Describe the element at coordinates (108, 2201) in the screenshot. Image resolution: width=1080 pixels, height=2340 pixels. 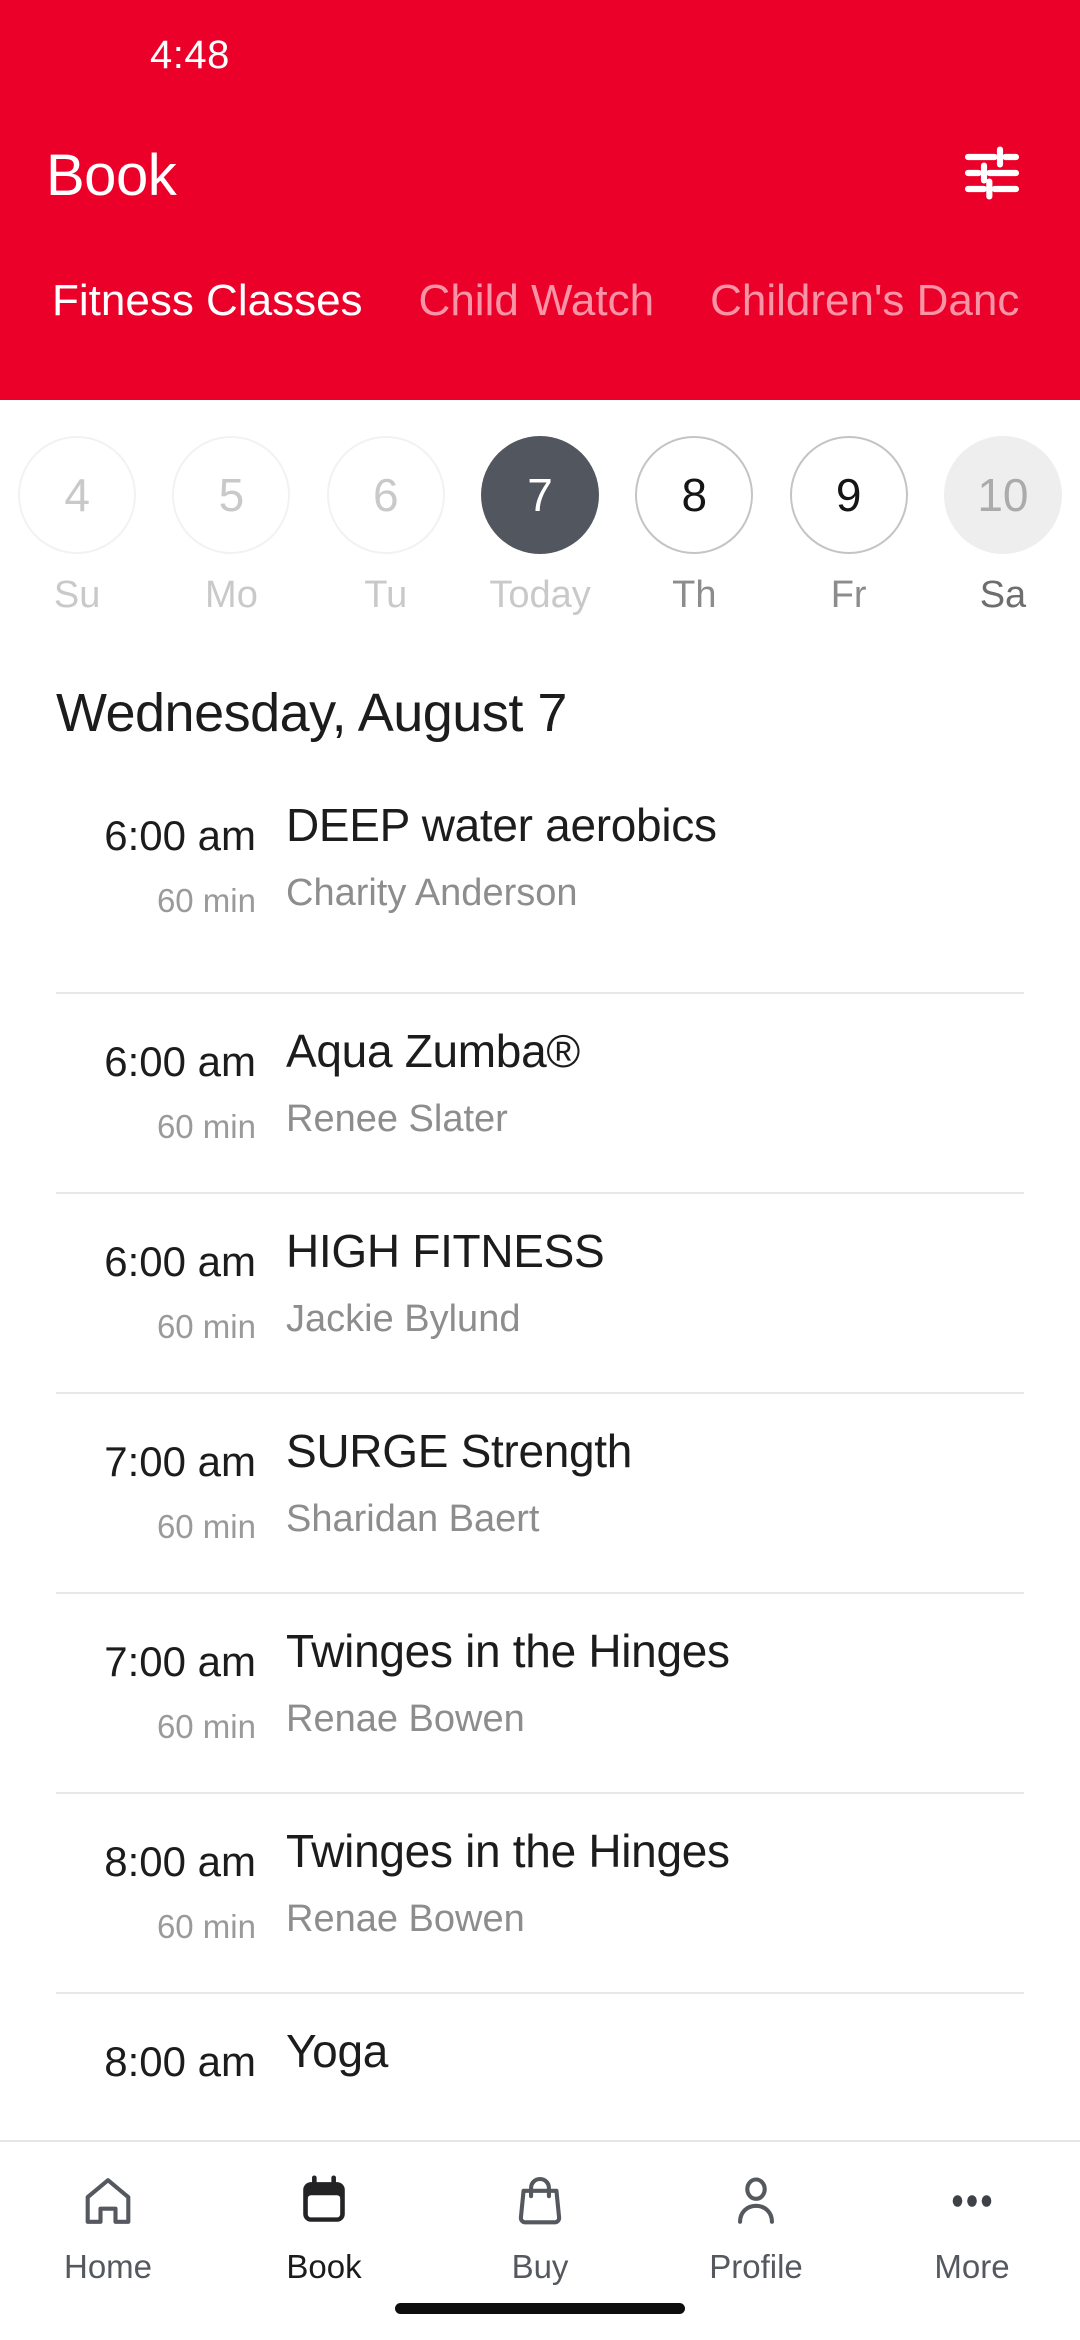
I see `home-icon` at that location.